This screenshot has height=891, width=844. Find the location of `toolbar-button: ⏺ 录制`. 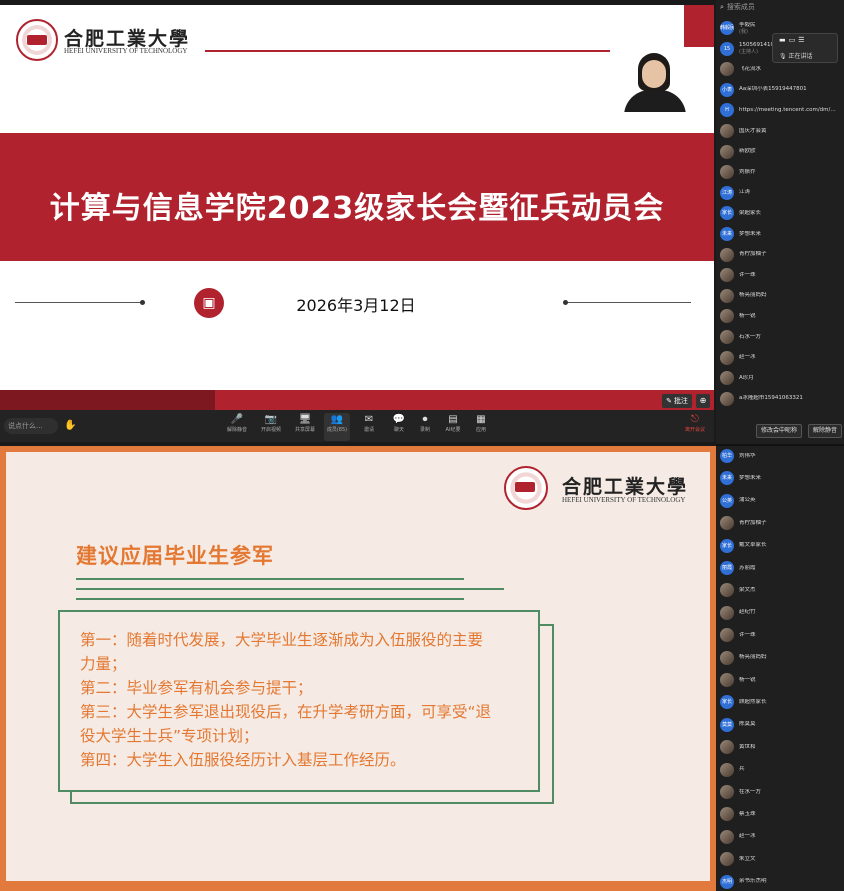

toolbar-button: ⏺ 录制 is located at coordinates (425, 427).